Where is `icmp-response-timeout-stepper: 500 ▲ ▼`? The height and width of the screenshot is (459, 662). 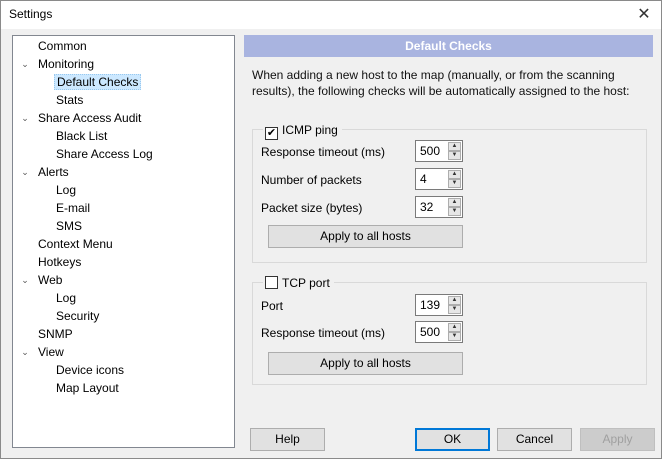
icmp-response-timeout-stepper: 500 ▲ ▼ is located at coordinates (439, 151).